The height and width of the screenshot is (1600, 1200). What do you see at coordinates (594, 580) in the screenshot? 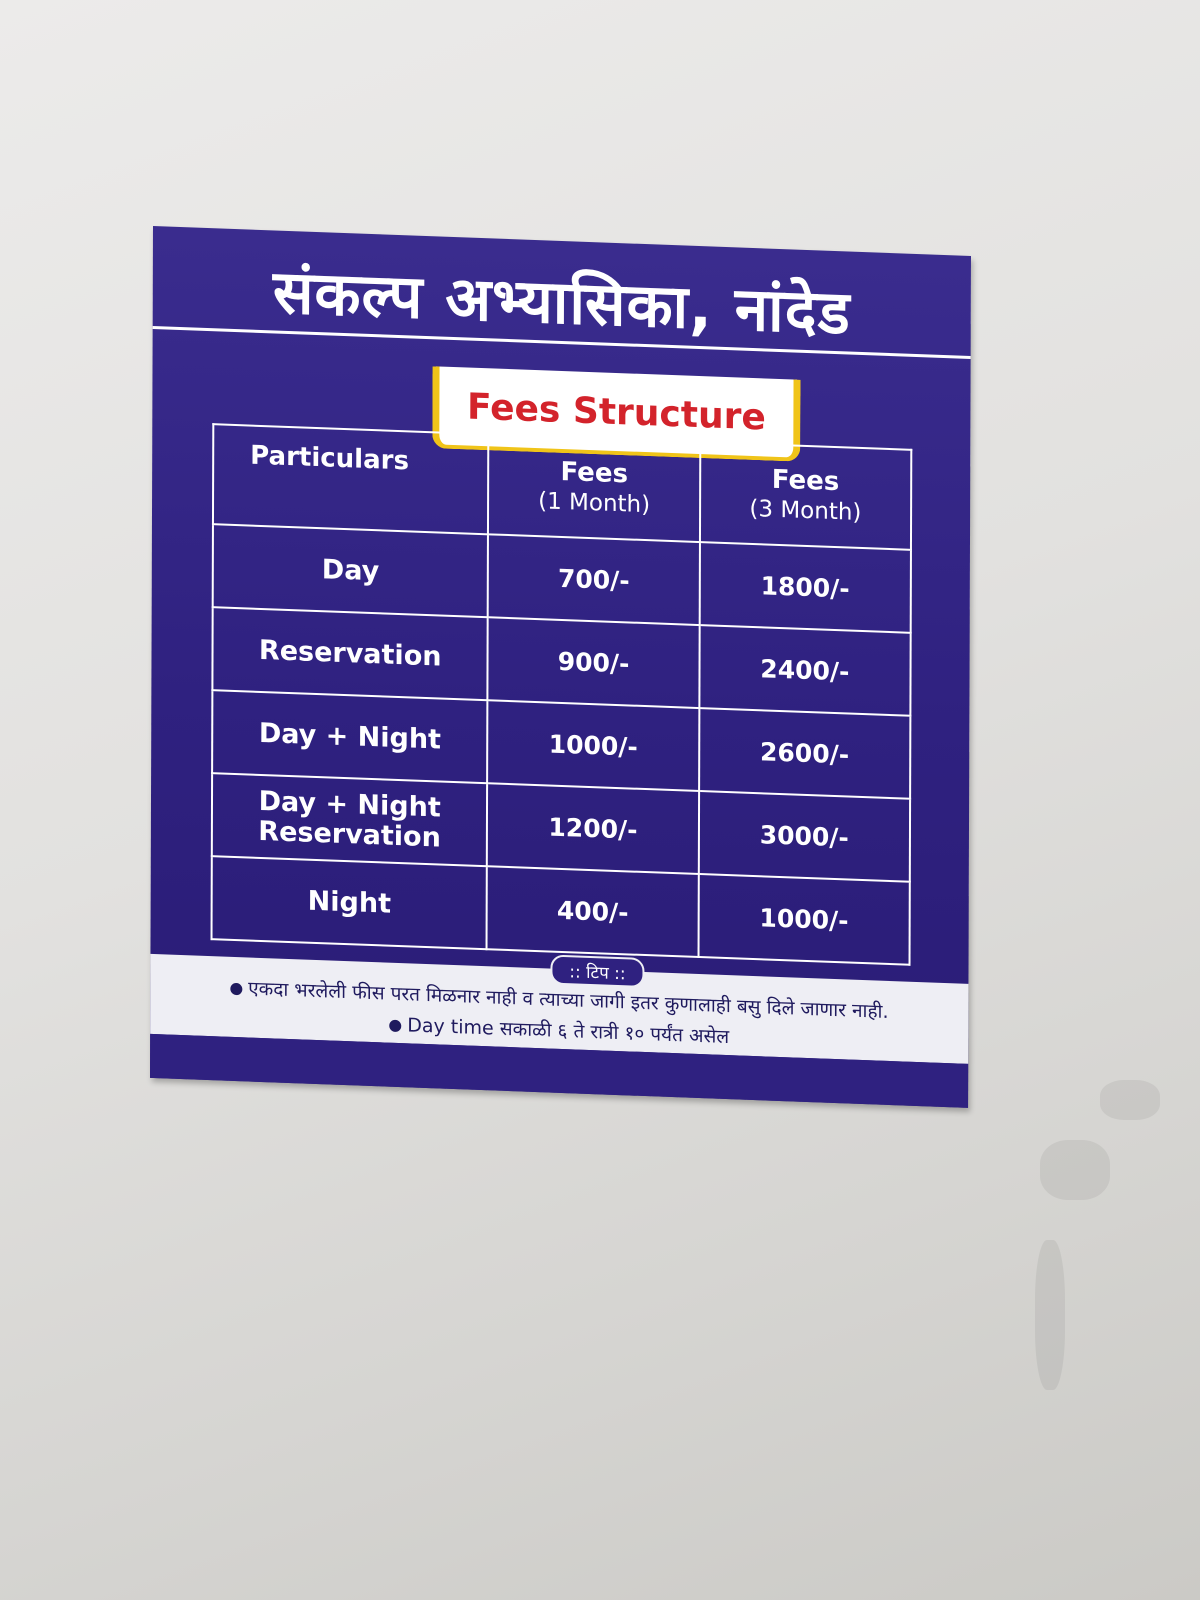
I see `fee-1-month: 700/-` at bounding box center [594, 580].